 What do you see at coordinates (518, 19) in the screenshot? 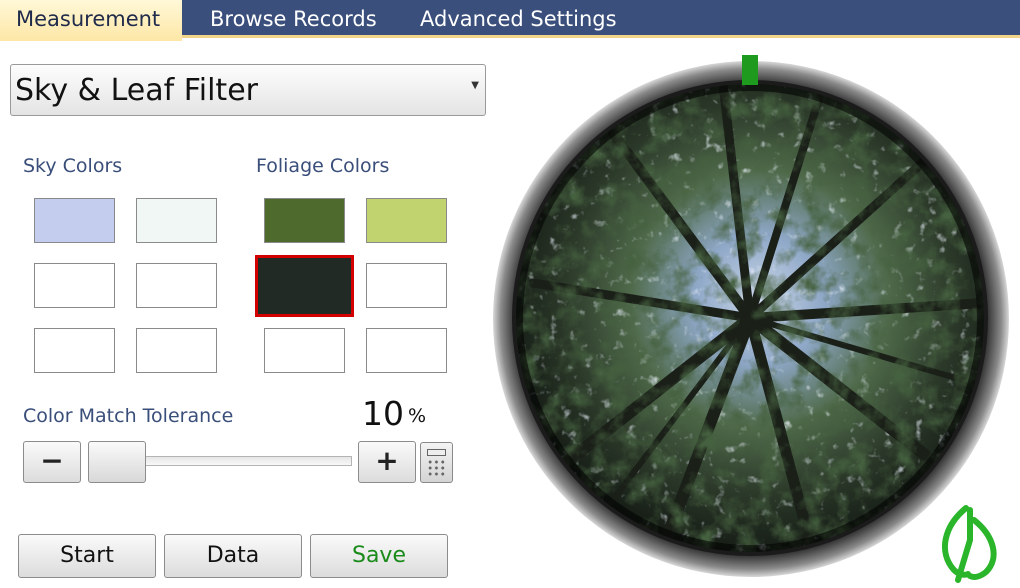
I see `tab-advanced-settings: Advanced Settings` at bounding box center [518, 19].